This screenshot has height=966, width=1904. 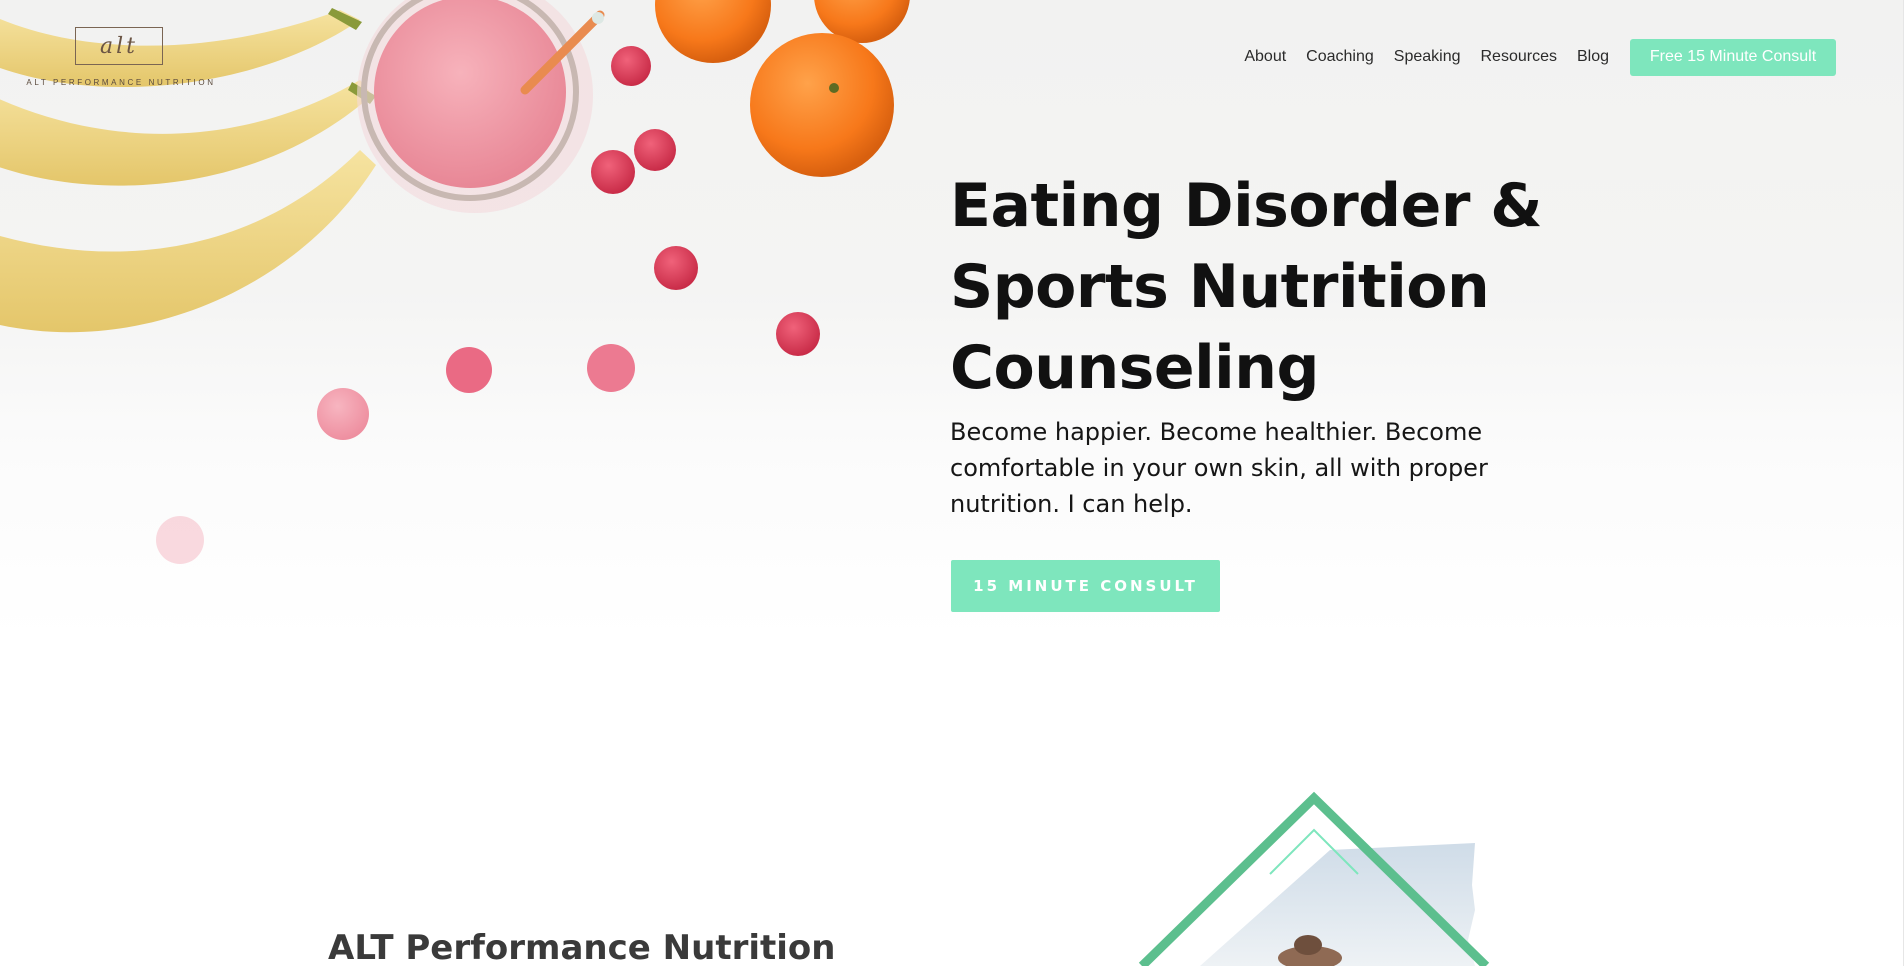 What do you see at coordinates (1085, 586) in the screenshot?
I see `consult-button: 15 MINUTE CONSULT` at bounding box center [1085, 586].